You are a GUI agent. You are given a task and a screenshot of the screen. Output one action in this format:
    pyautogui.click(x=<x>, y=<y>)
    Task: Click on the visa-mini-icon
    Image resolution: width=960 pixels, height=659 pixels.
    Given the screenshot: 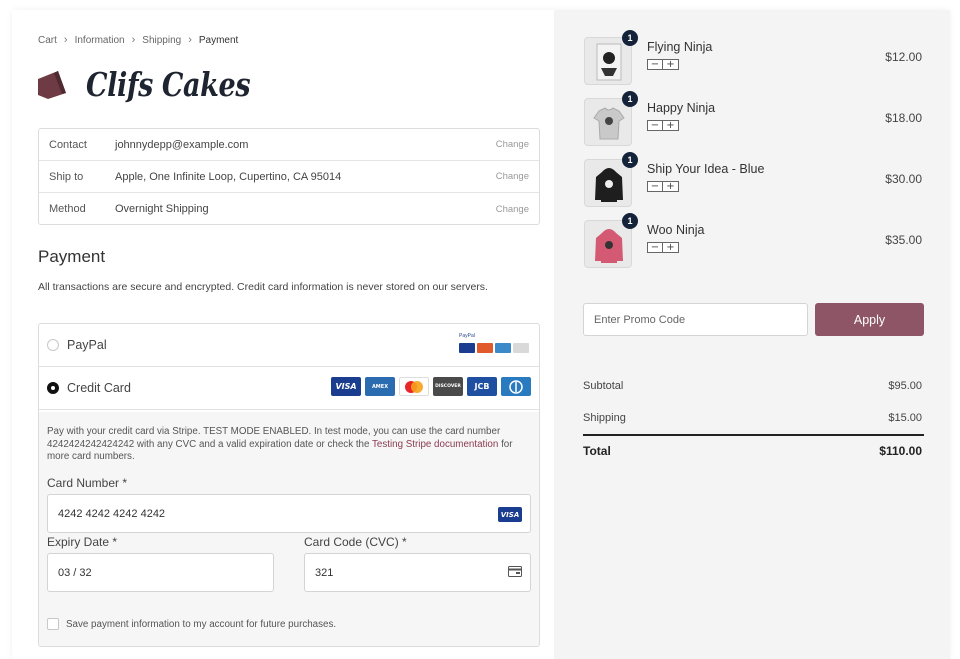 What is the action you would take?
    pyautogui.click(x=467, y=348)
    